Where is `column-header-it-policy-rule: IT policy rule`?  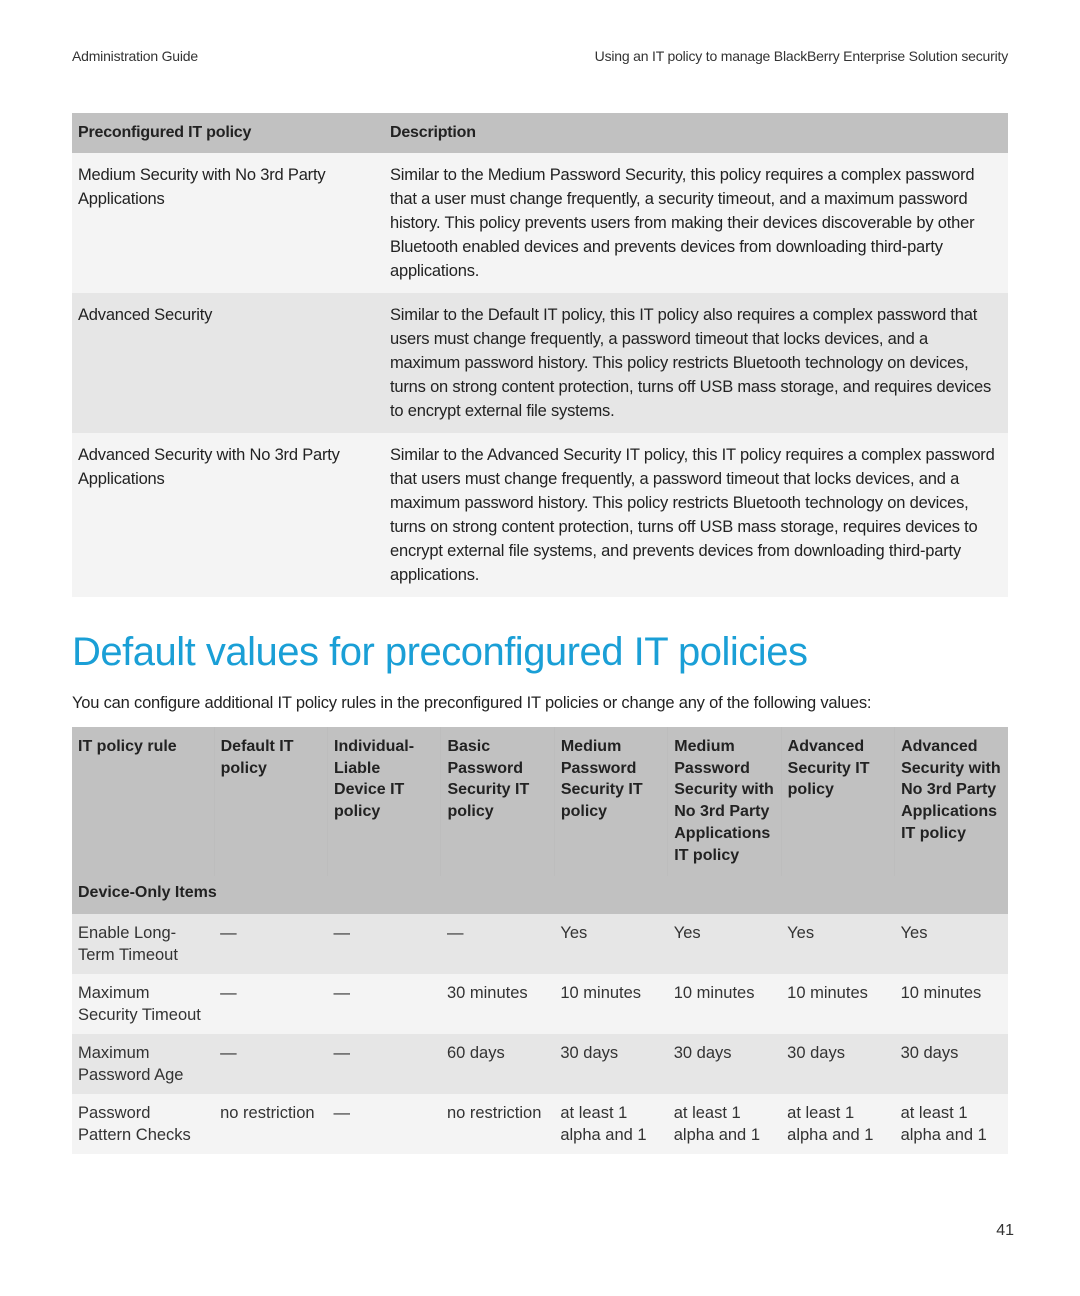
column-header-it-policy-rule: IT policy rule is located at coordinates (143, 802).